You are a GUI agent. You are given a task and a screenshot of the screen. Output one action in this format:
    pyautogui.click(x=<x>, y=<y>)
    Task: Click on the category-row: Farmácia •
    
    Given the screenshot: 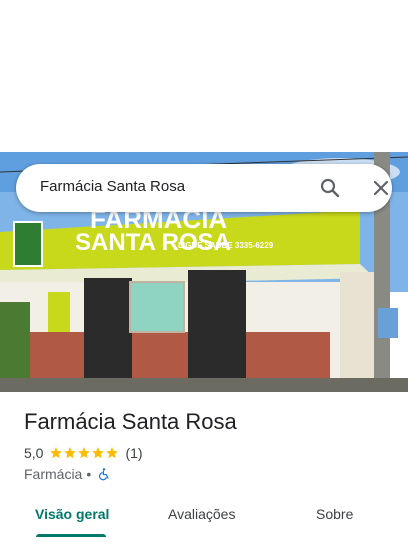 What is the action you would take?
    pyautogui.click(x=67, y=474)
    